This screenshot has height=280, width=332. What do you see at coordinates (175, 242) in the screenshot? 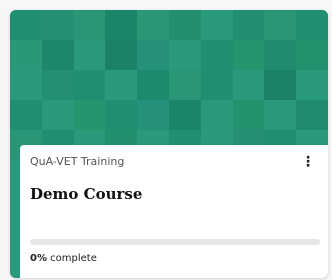
I see `progress-bar` at bounding box center [175, 242].